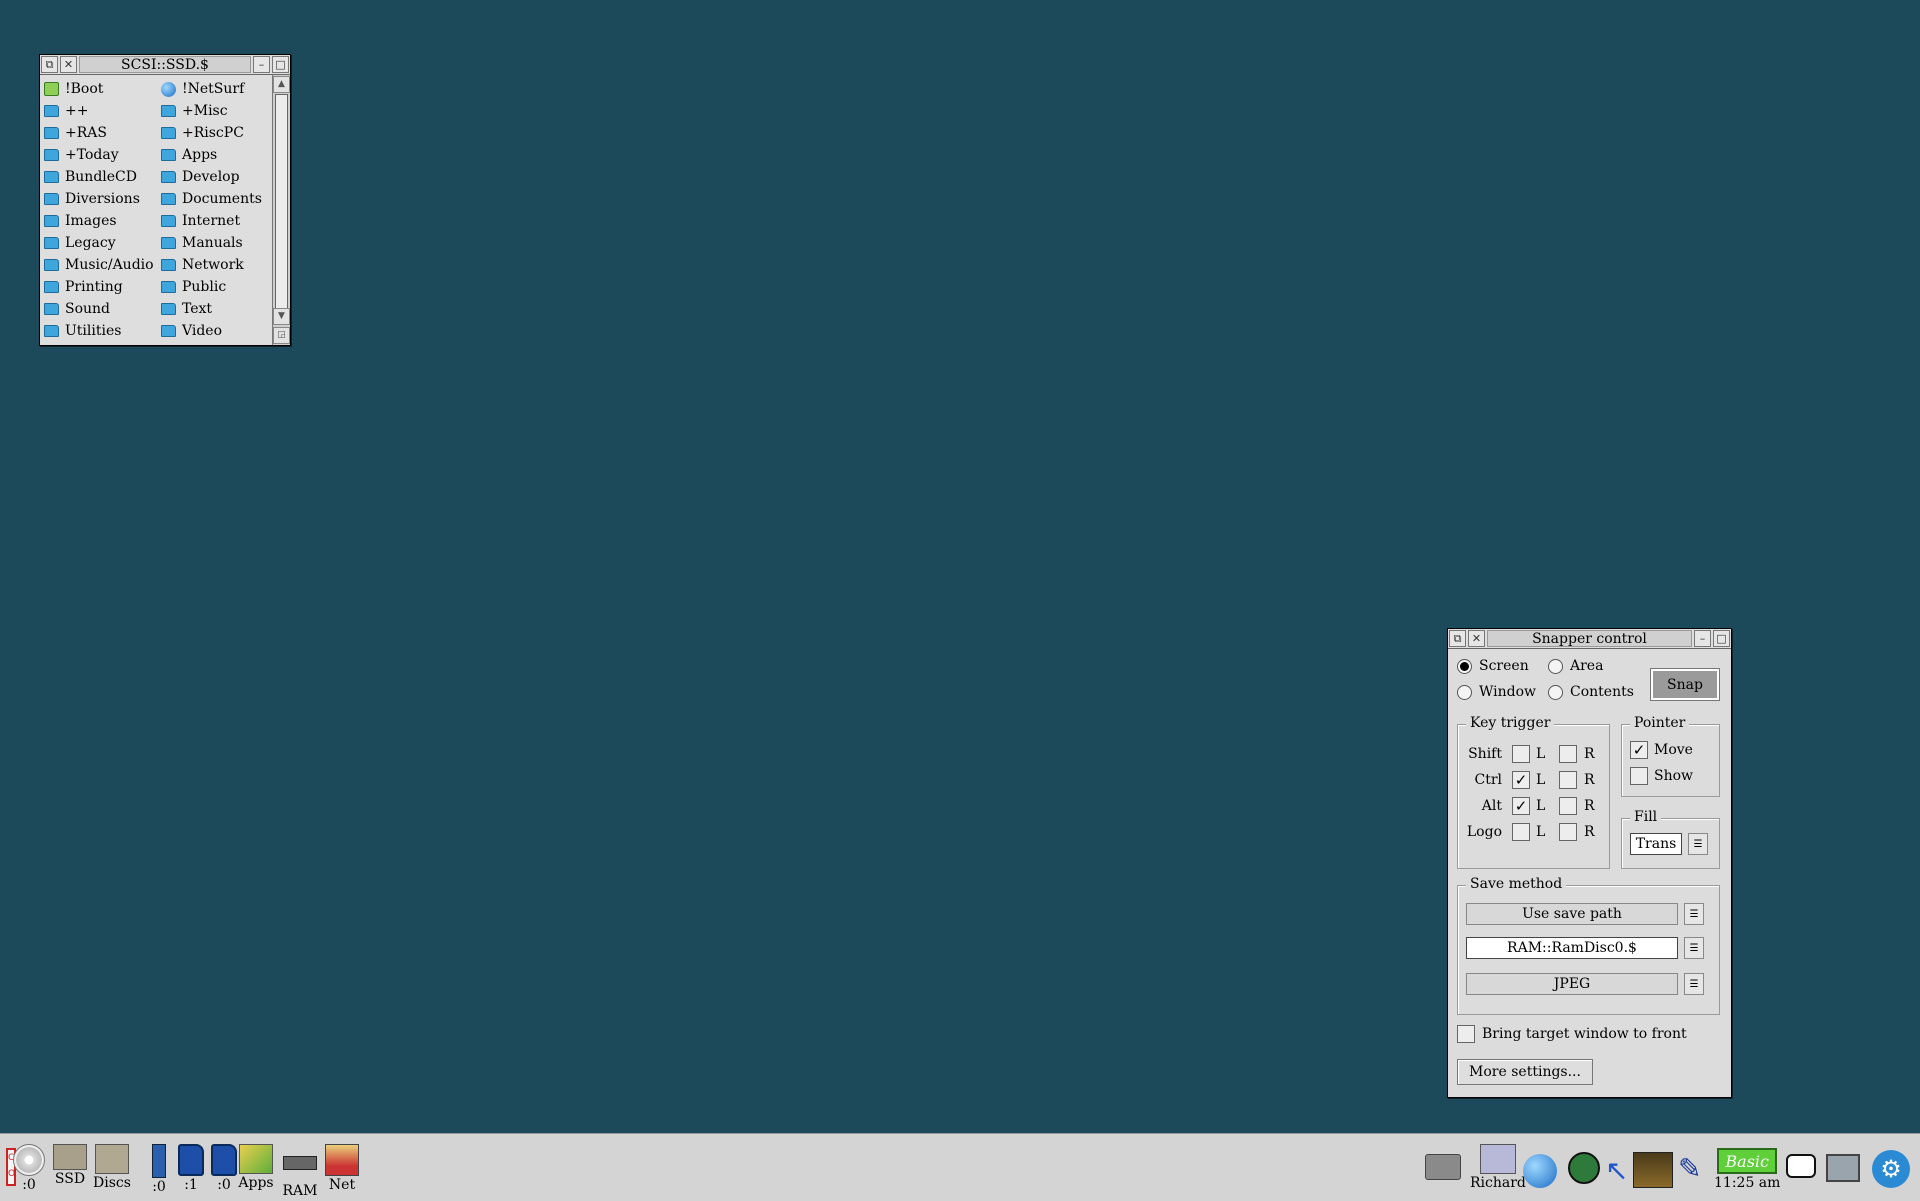 This screenshot has height=1201, width=1920. What do you see at coordinates (1555, 692) in the screenshot?
I see `radio-dot` at bounding box center [1555, 692].